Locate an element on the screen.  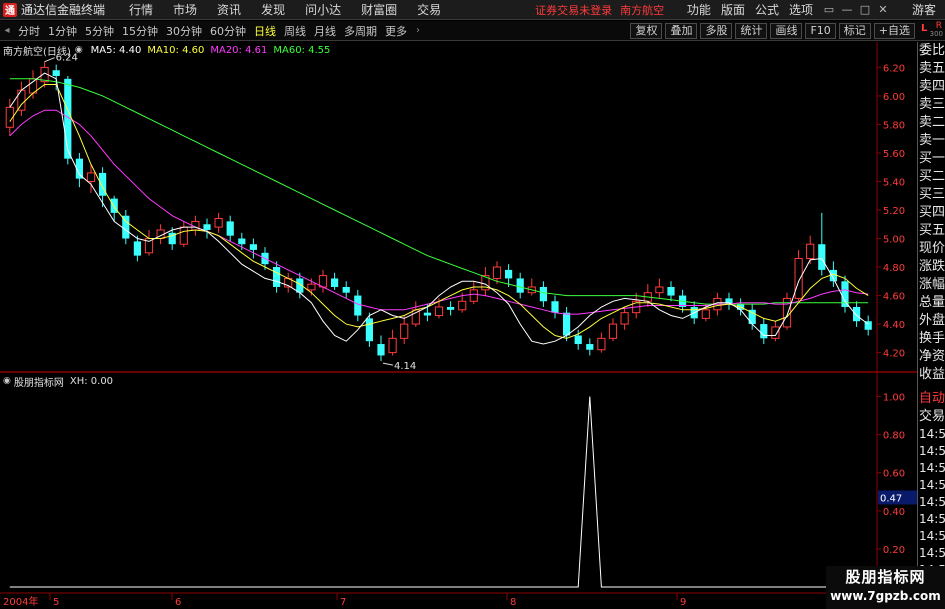
price-tick-label: 4.80 is located at coordinates (894, 268).